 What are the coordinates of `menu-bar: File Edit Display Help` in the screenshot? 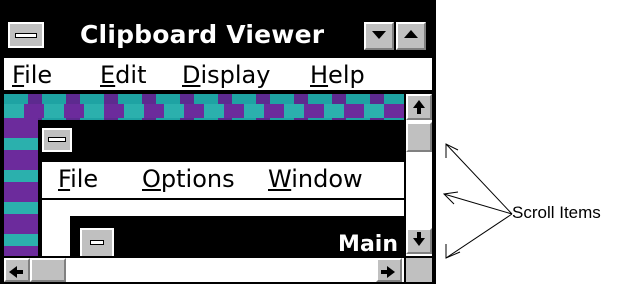 It's located at (218, 75).